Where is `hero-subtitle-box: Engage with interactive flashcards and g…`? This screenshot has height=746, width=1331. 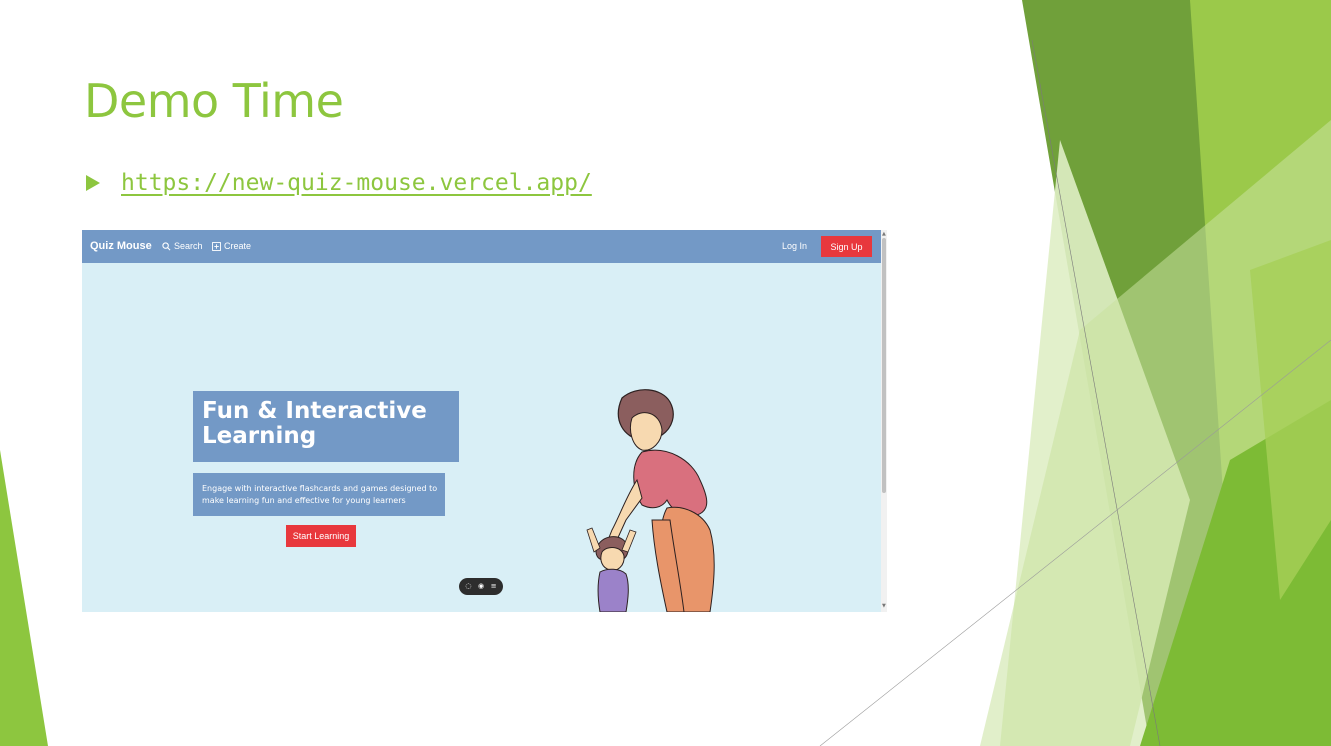 hero-subtitle-box: Engage with interactive flashcards and g… is located at coordinates (319, 494).